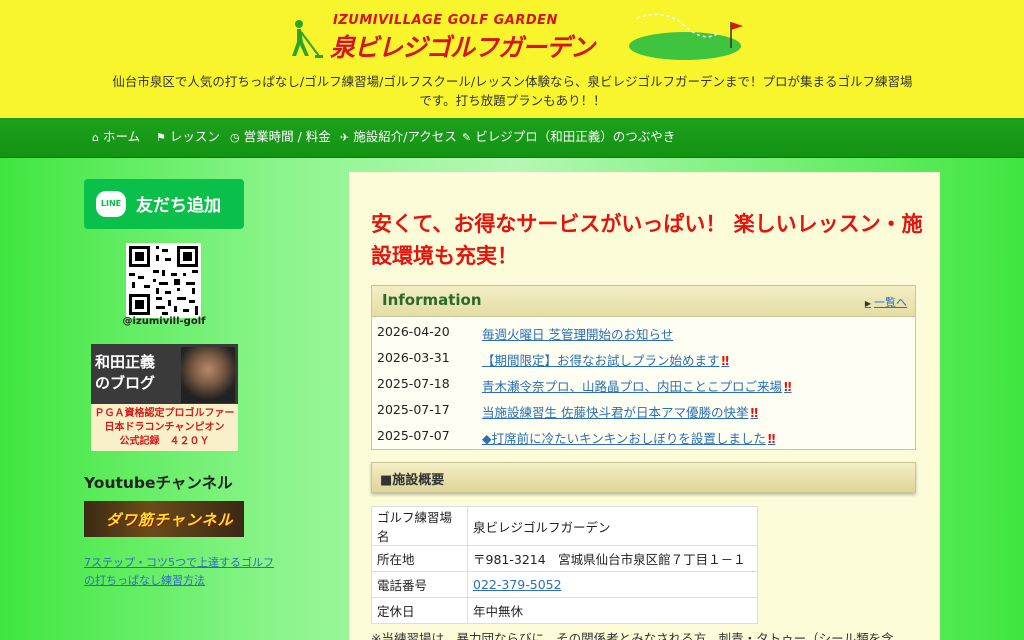 This screenshot has height=640, width=1024. What do you see at coordinates (647, 240) in the screenshot?
I see `page-headline: 安くて、お得なサービスがいっぱい！ 楽しいレッスン・施設環境も充実！` at bounding box center [647, 240].